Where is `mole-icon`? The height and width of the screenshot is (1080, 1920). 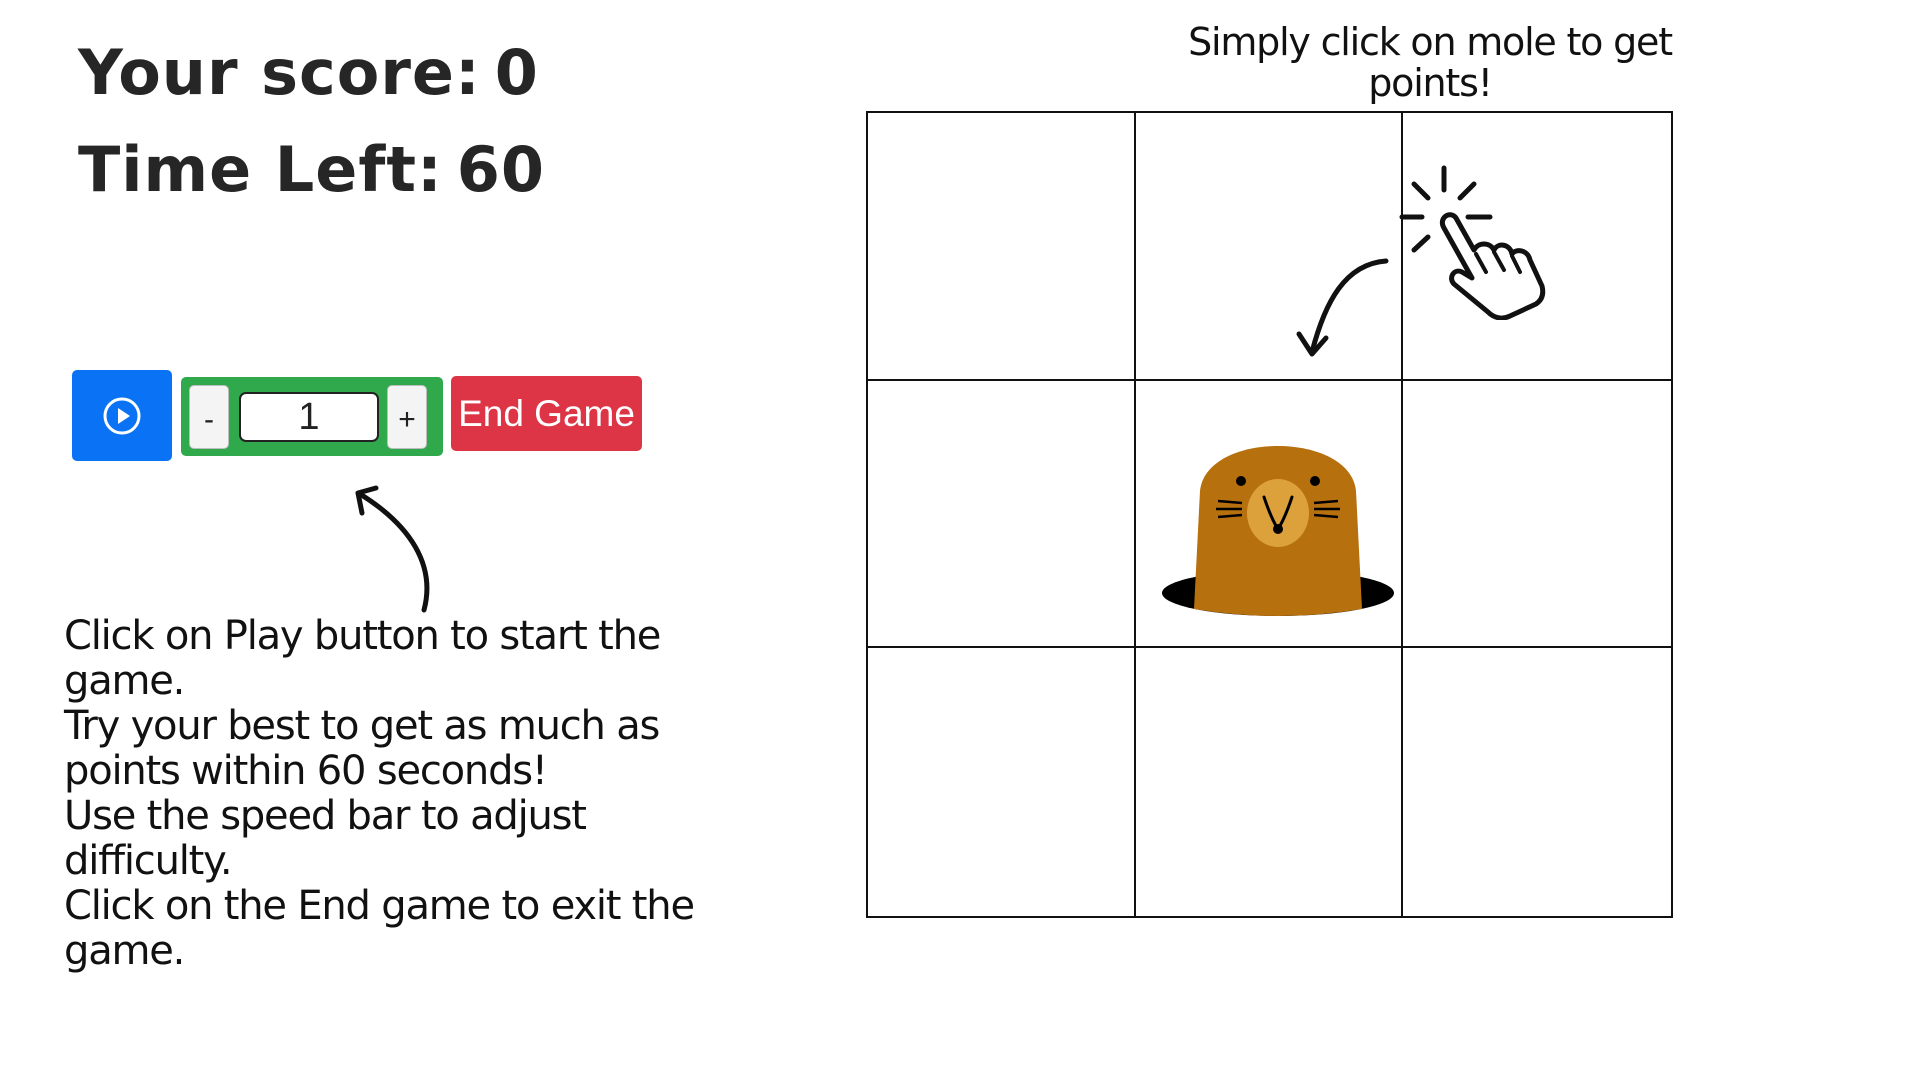 mole-icon is located at coordinates (1278, 526).